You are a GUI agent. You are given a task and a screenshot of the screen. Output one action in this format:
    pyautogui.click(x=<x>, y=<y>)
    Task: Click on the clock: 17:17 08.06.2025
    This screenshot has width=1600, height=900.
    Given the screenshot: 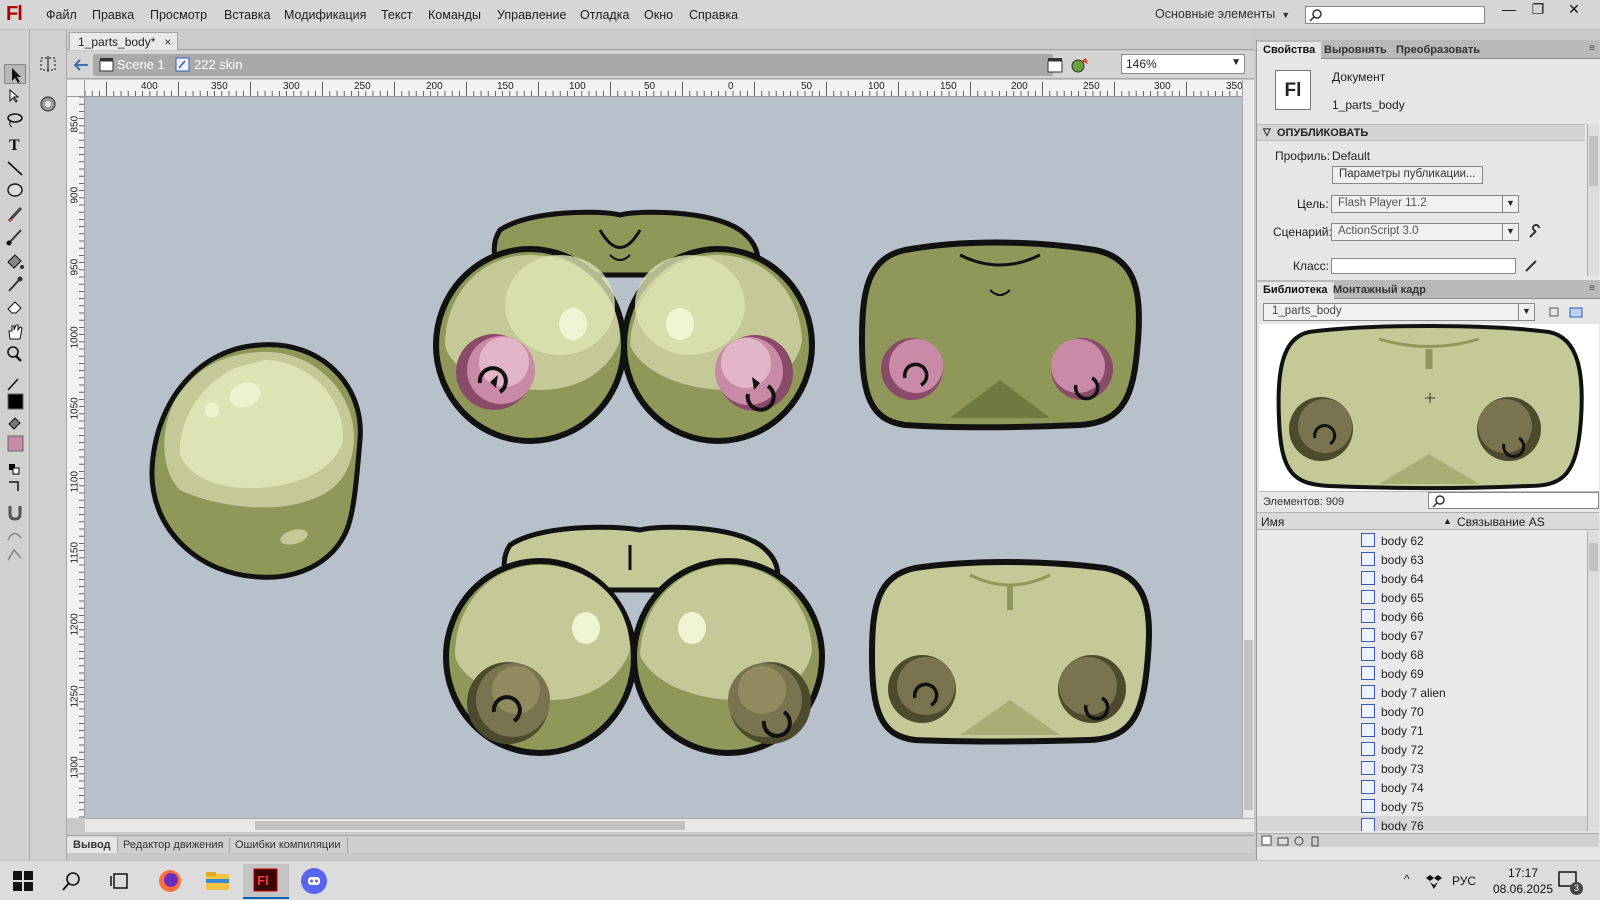 What is the action you would take?
    pyautogui.click(x=1523, y=881)
    